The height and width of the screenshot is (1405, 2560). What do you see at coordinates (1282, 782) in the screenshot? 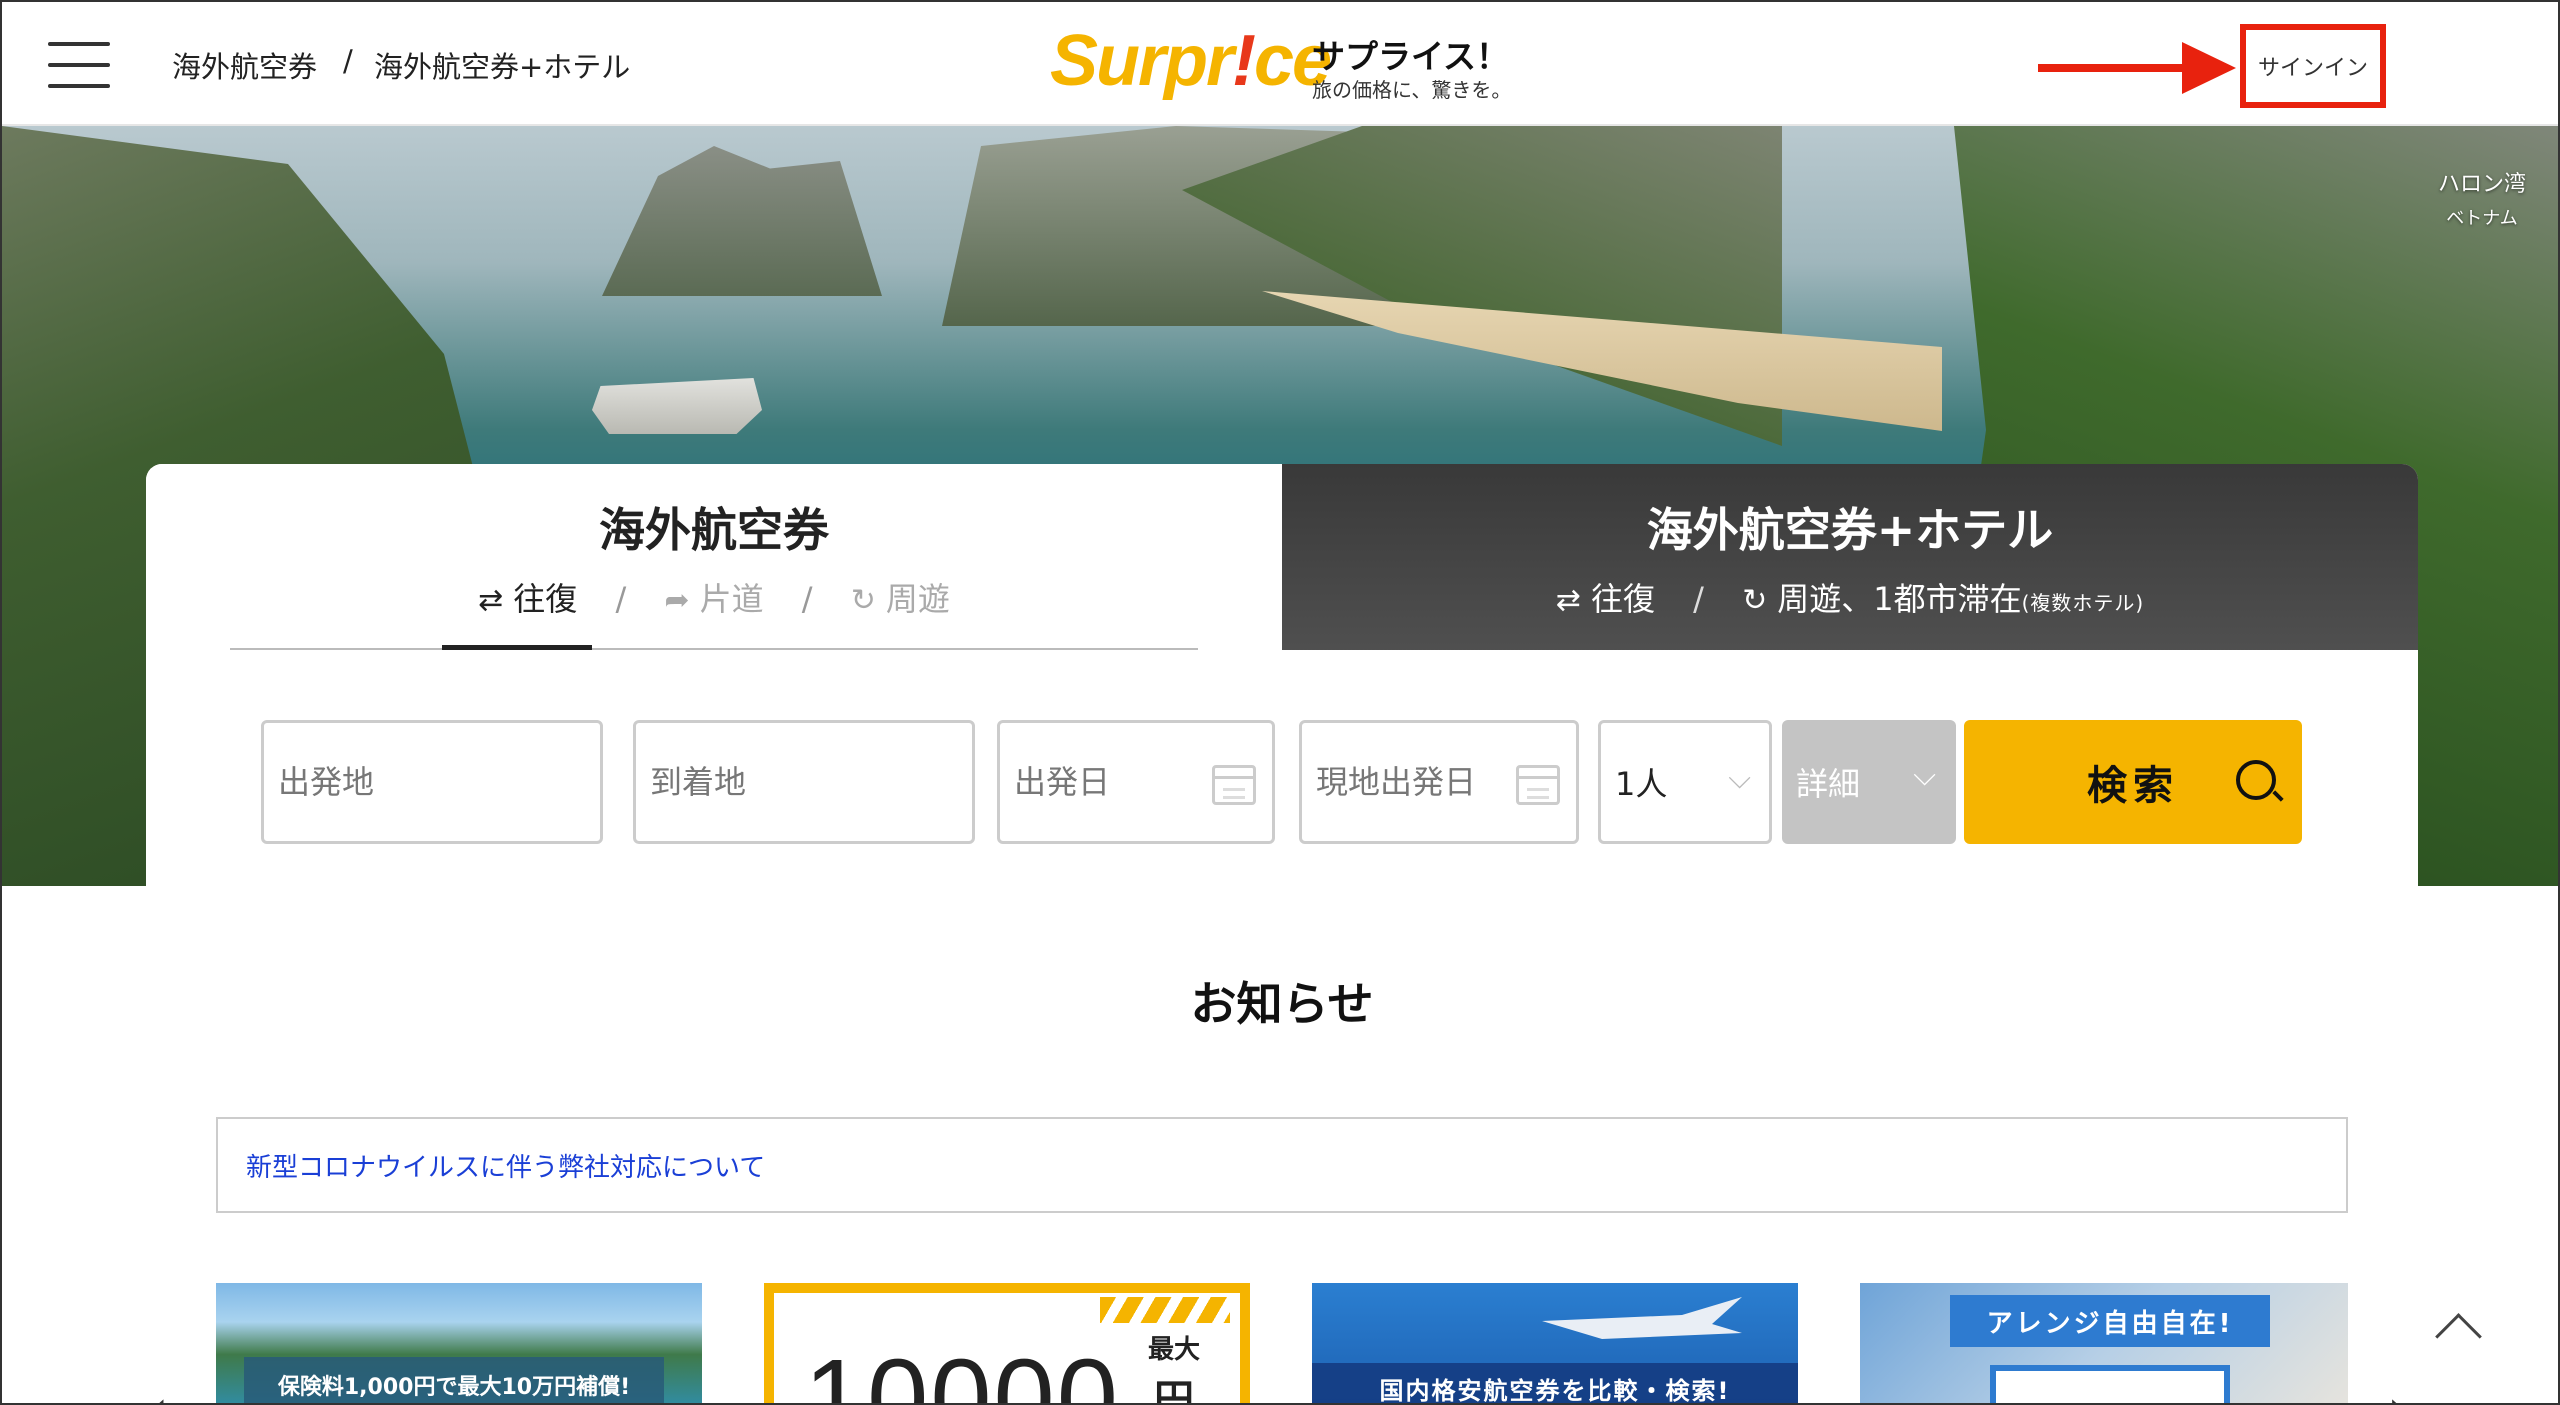
I see `search-form: 1人 ⌵ 詳細 ⌵ 検索` at bounding box center [1282, 782].